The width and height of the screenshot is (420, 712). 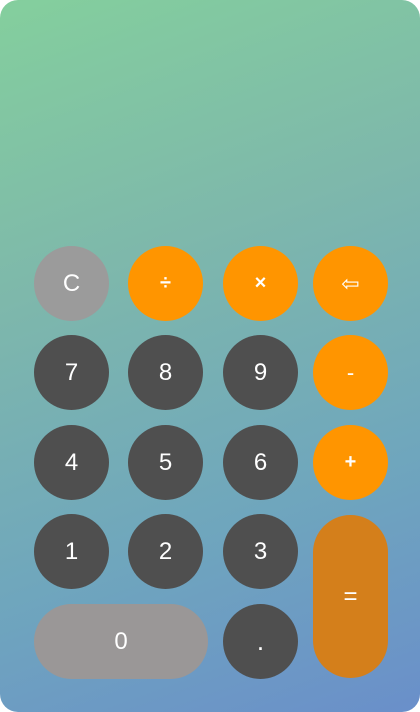 What do you see at coordinates (165, 372) in the screenshot?
I see `digit-8-button: 8` at bounding box center [165, 372].